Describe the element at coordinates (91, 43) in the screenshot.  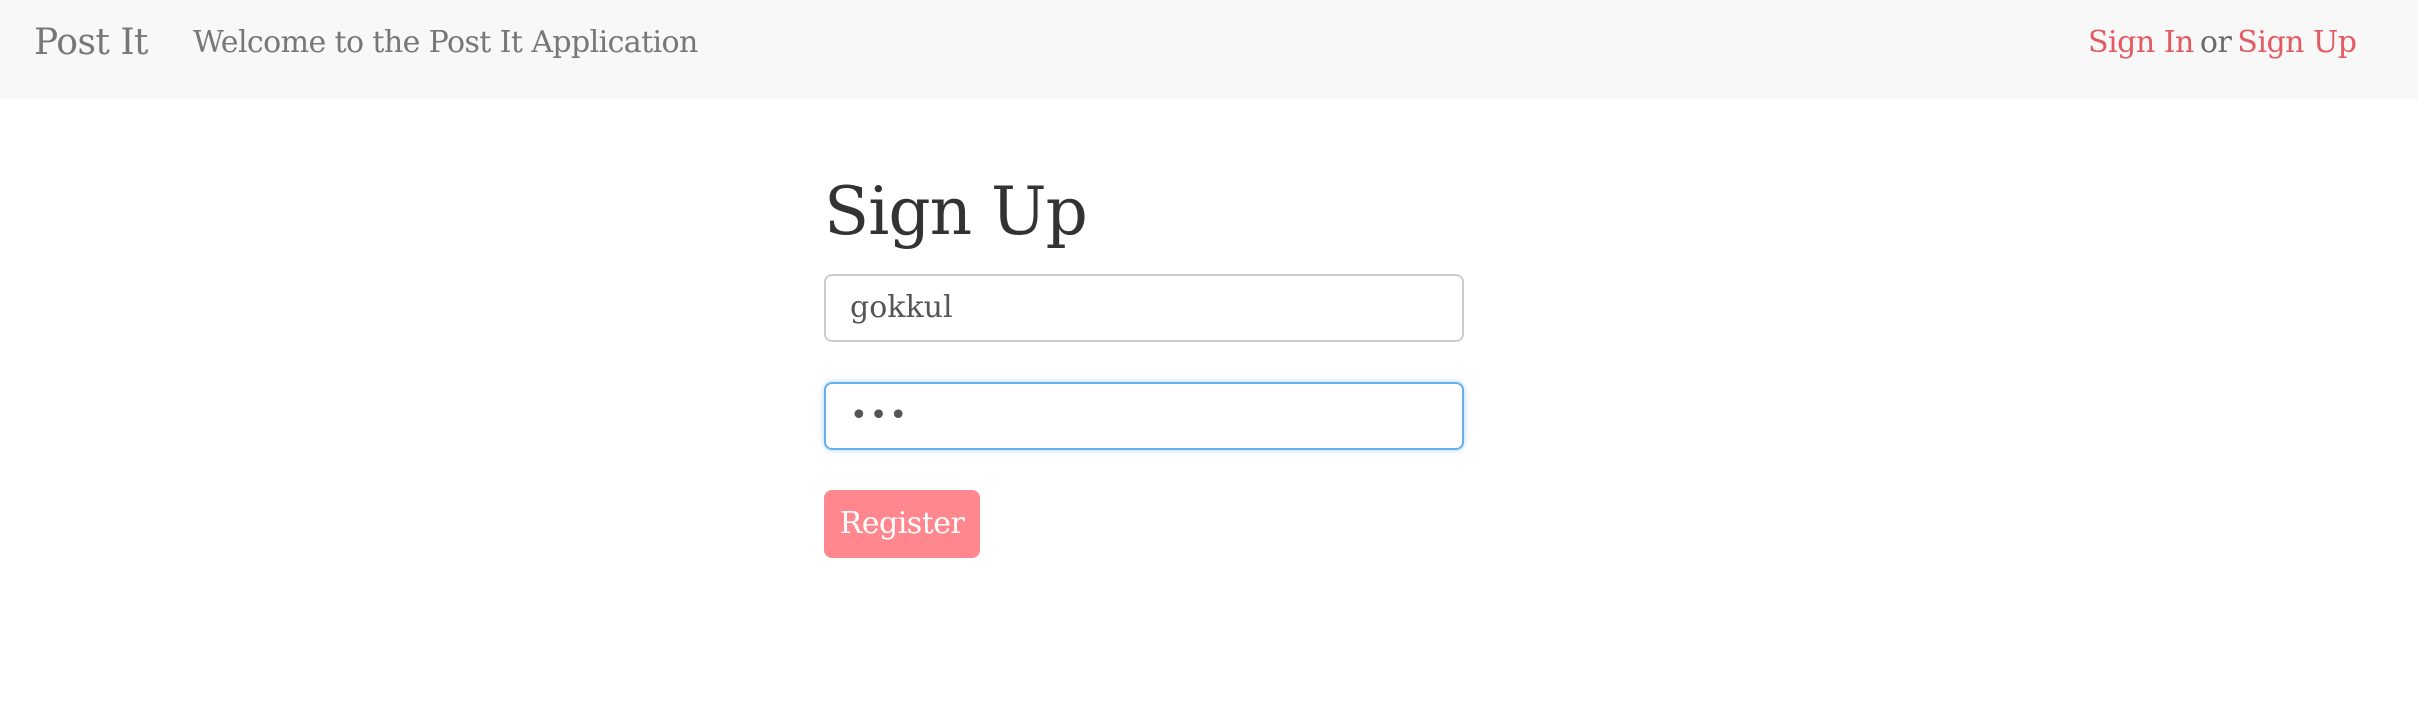
I see `brand-link: Post It` at that location.